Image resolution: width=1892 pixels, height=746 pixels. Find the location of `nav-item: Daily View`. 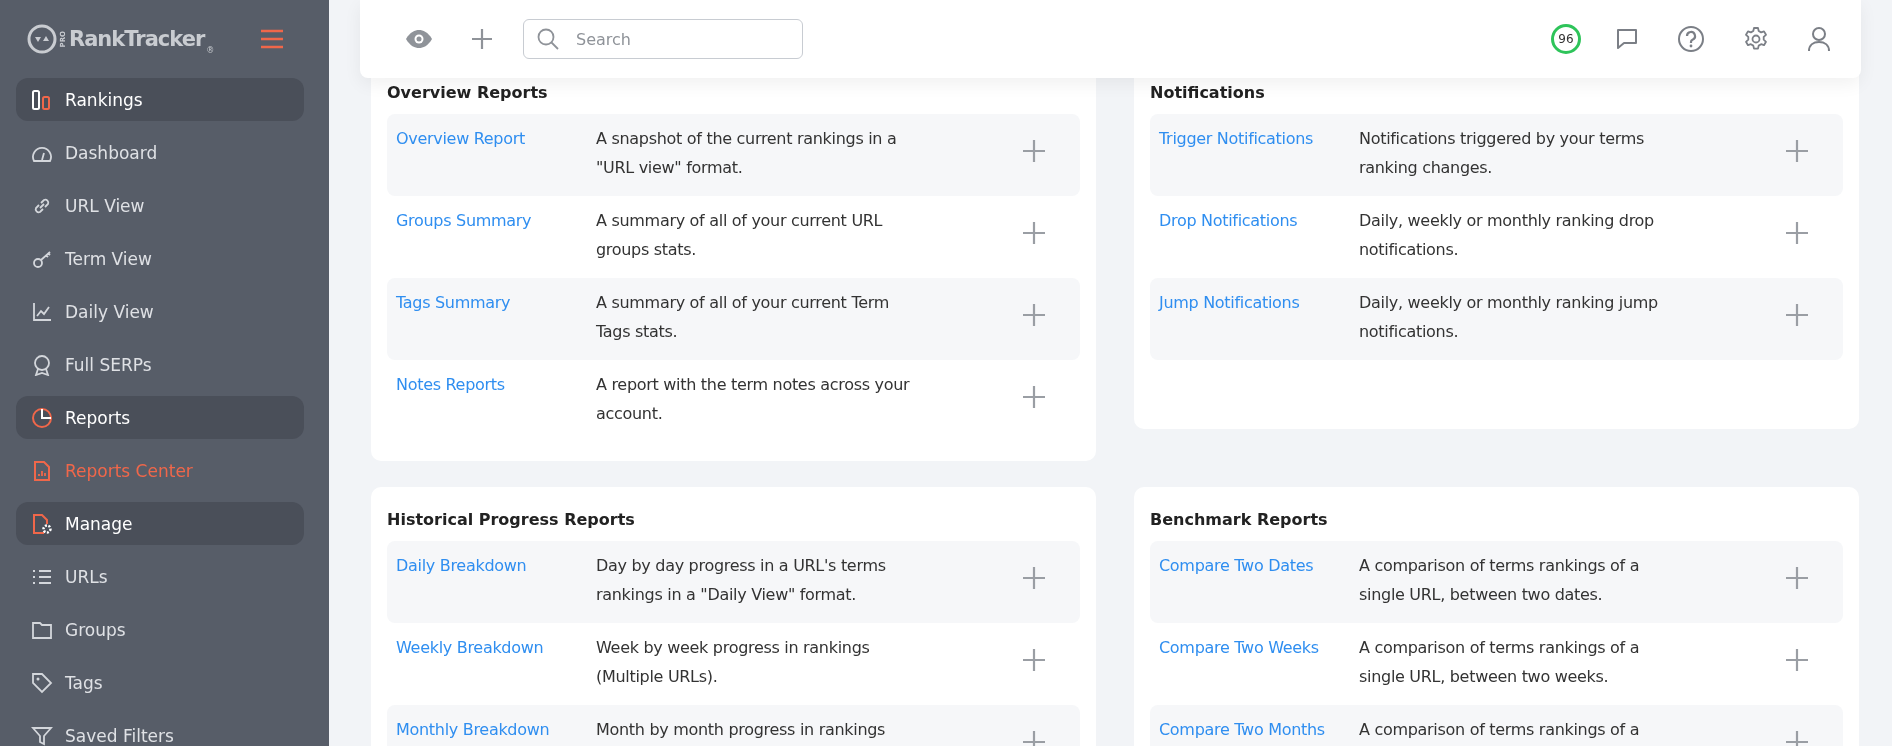

nav-item: Daily View is located at coordinates (160, 311).